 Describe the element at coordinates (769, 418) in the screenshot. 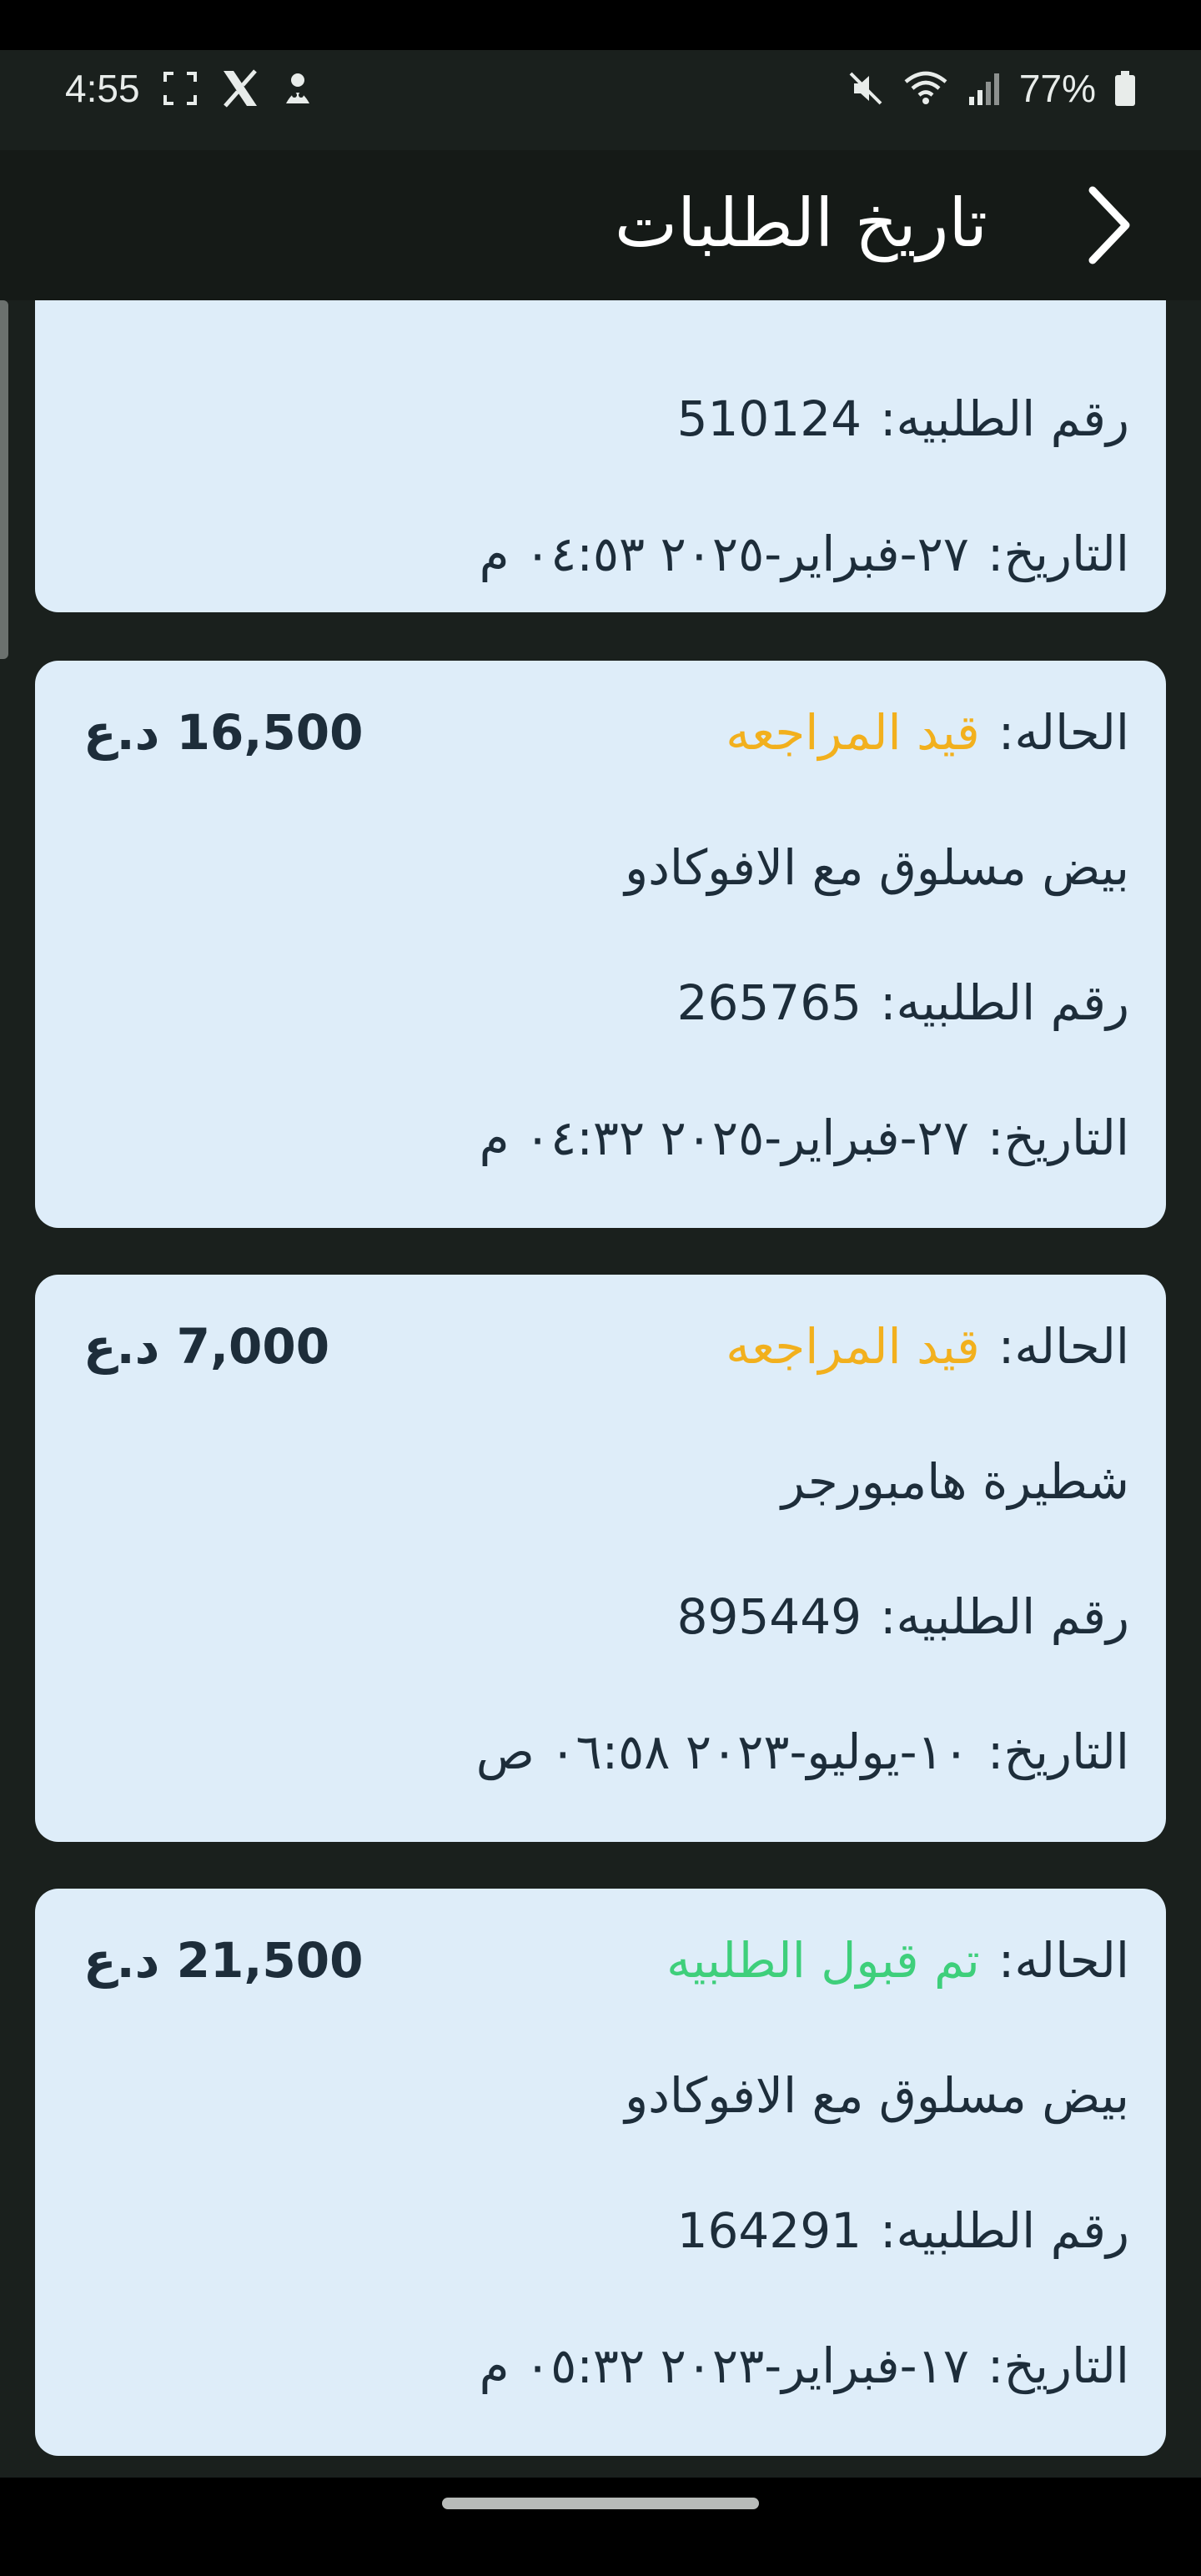

I see `order-number-value: 510124` at that location.